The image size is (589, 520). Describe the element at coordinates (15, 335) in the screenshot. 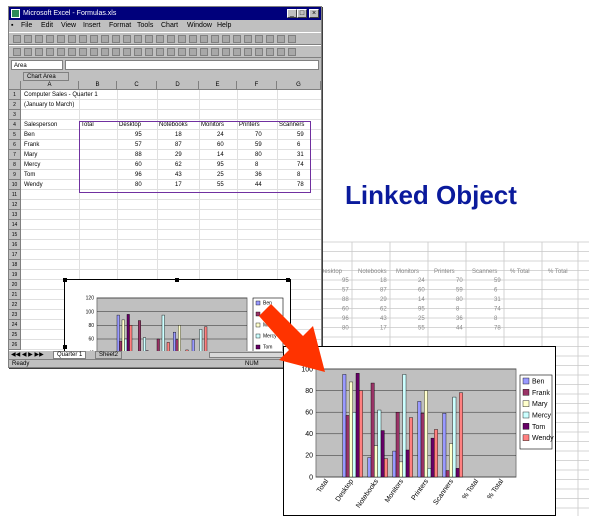

I see `row-header: 25` at that location.